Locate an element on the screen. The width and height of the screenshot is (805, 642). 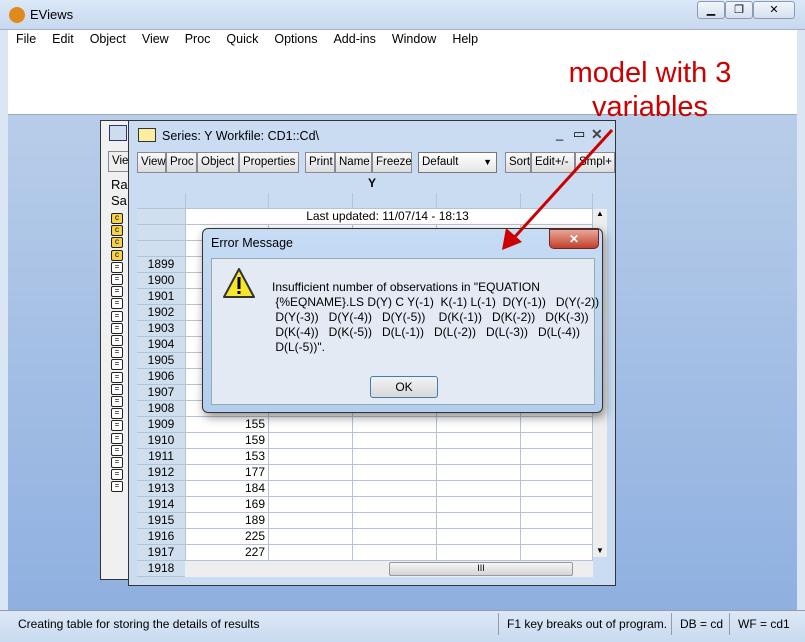
minimize-button: _ is located at coordinates (559, 133).